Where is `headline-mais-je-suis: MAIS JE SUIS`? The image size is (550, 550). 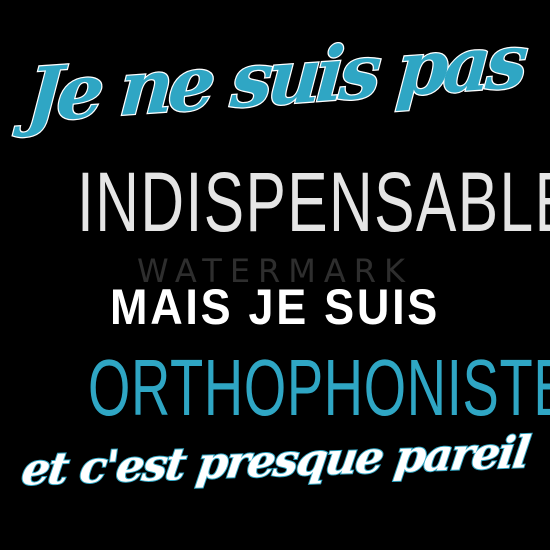 headline-mais-je-suis: MAIS JE SUIS is located at coordinates (275, 307).